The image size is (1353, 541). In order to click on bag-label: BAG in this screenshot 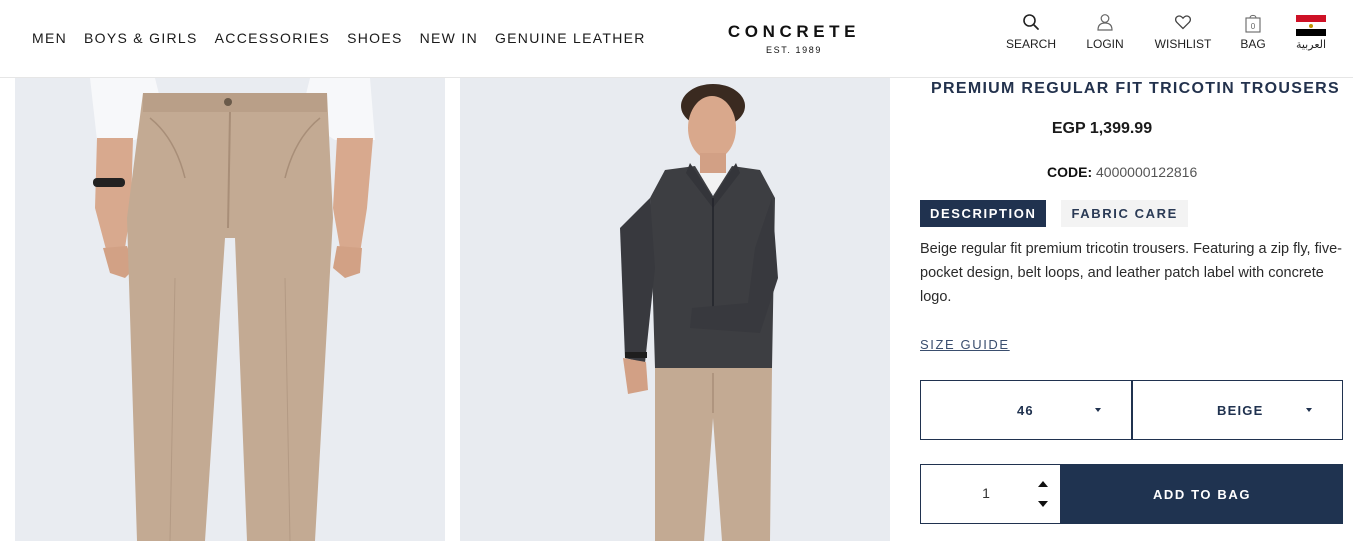, I will do `click(1253, 44)`.